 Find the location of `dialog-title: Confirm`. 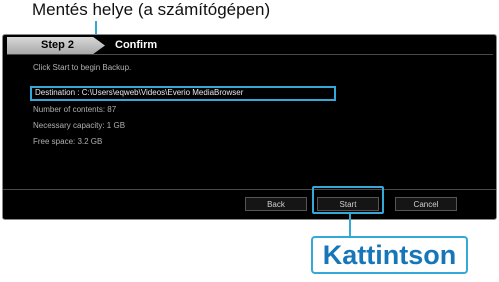

dialog-title: Confirm is located at coordinates (136, 45).